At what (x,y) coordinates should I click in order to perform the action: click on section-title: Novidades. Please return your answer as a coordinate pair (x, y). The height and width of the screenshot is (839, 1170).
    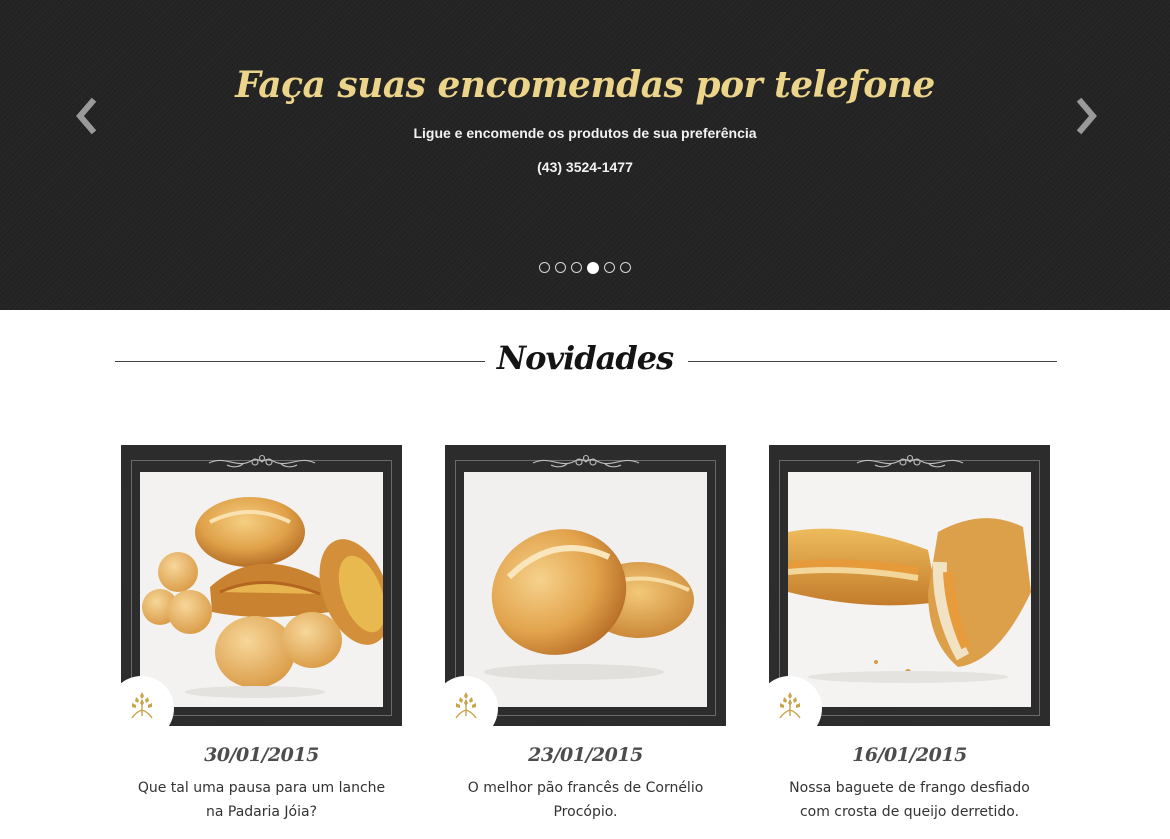
    Looking at the image, I should click on (585, 358).